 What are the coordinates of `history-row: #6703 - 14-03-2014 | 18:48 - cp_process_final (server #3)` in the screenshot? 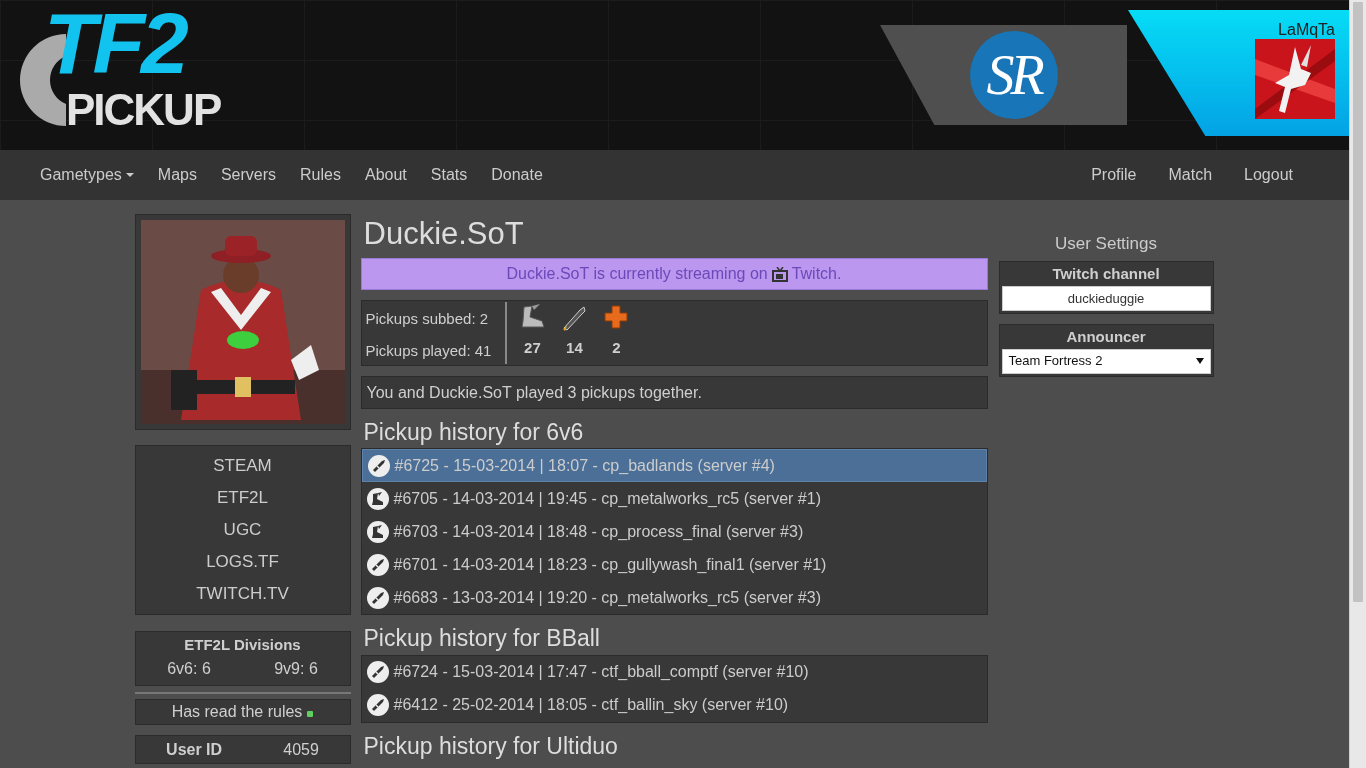 It's located at (674, 532).